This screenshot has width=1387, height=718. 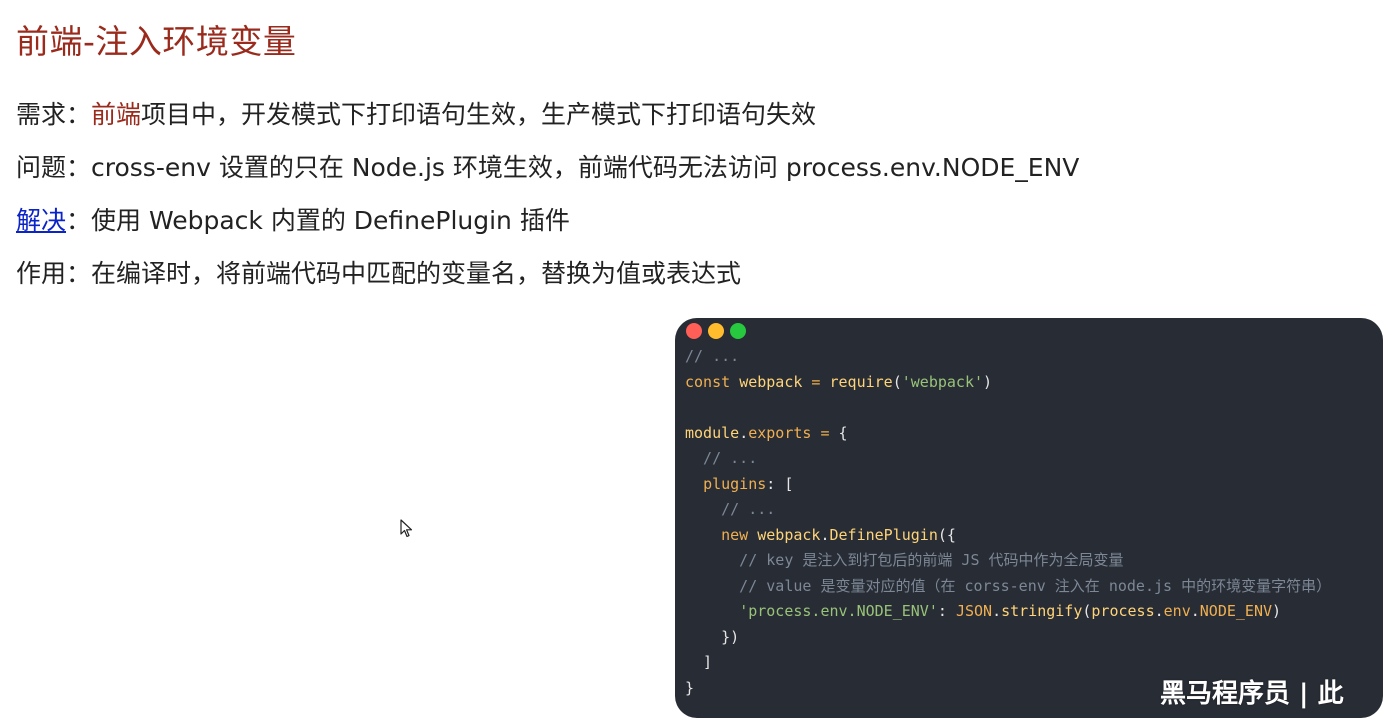 I want to click on requirement-label: 需求：, so click(x=54, y=114).